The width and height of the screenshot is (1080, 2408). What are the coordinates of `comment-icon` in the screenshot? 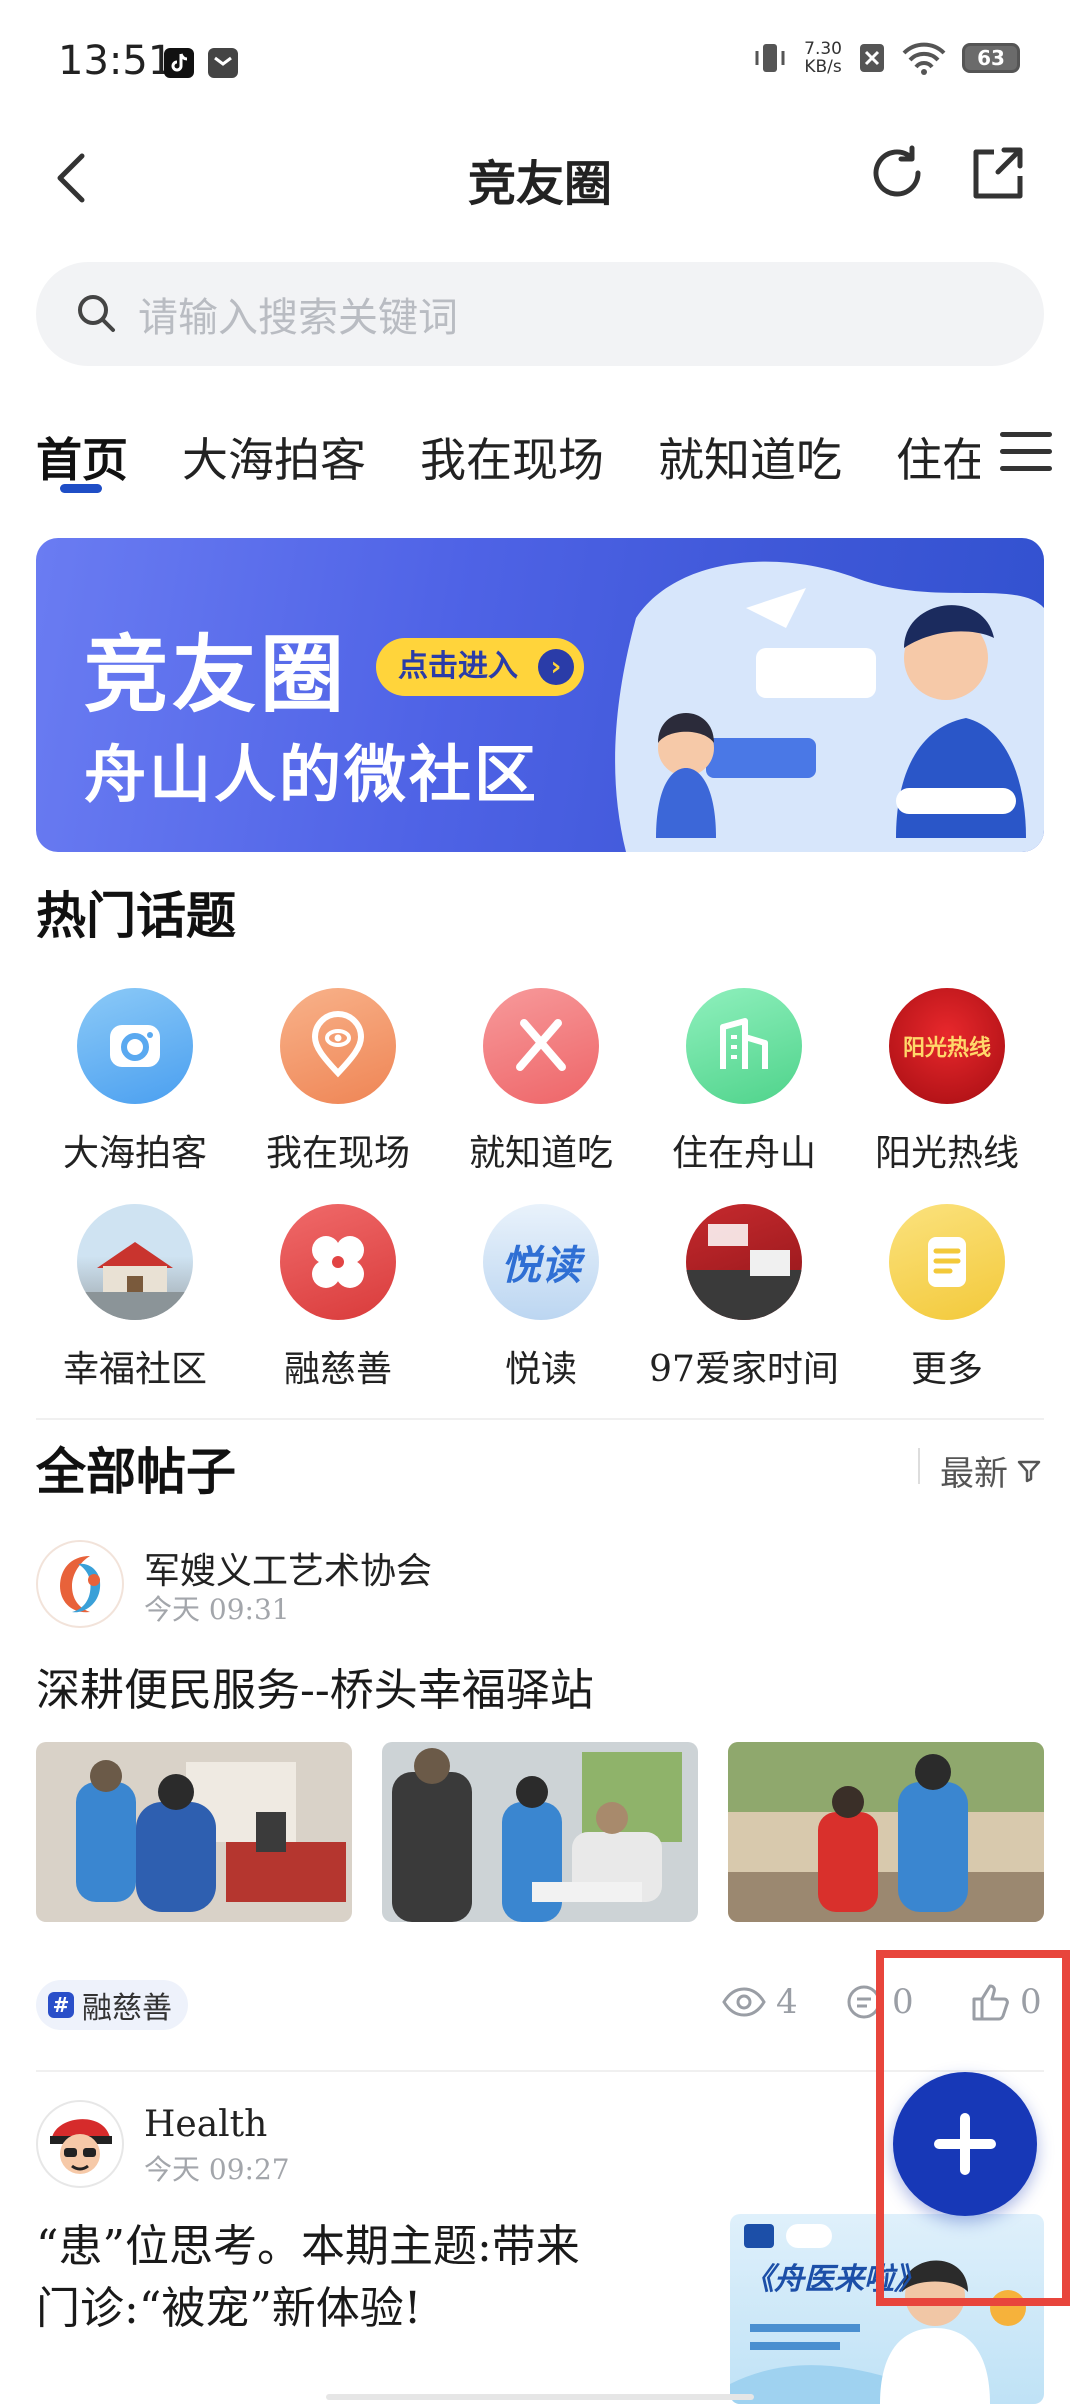 It's located at (864, 2002).